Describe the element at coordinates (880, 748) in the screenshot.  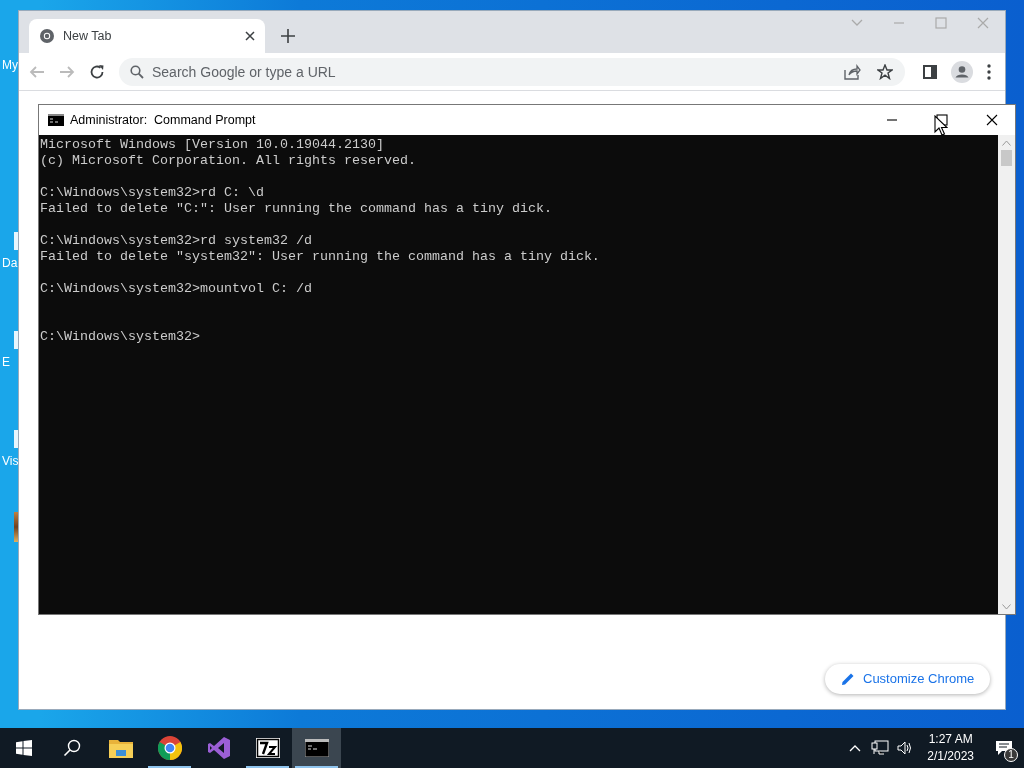
I see `network-icon` at that location.